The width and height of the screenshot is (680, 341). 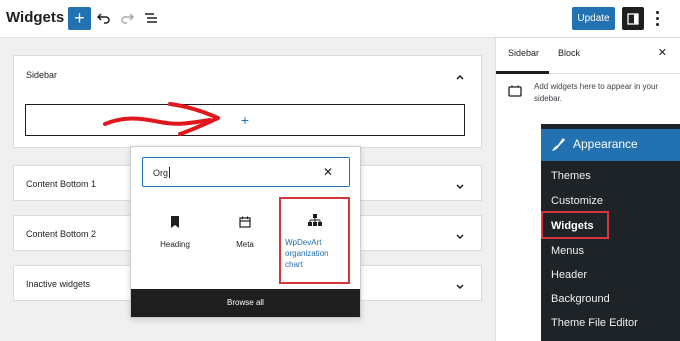 What do you see at coordinates (245, 237) in the screenshot?
I see `block-option-meta: Meta` at bounding box center [245, 237].